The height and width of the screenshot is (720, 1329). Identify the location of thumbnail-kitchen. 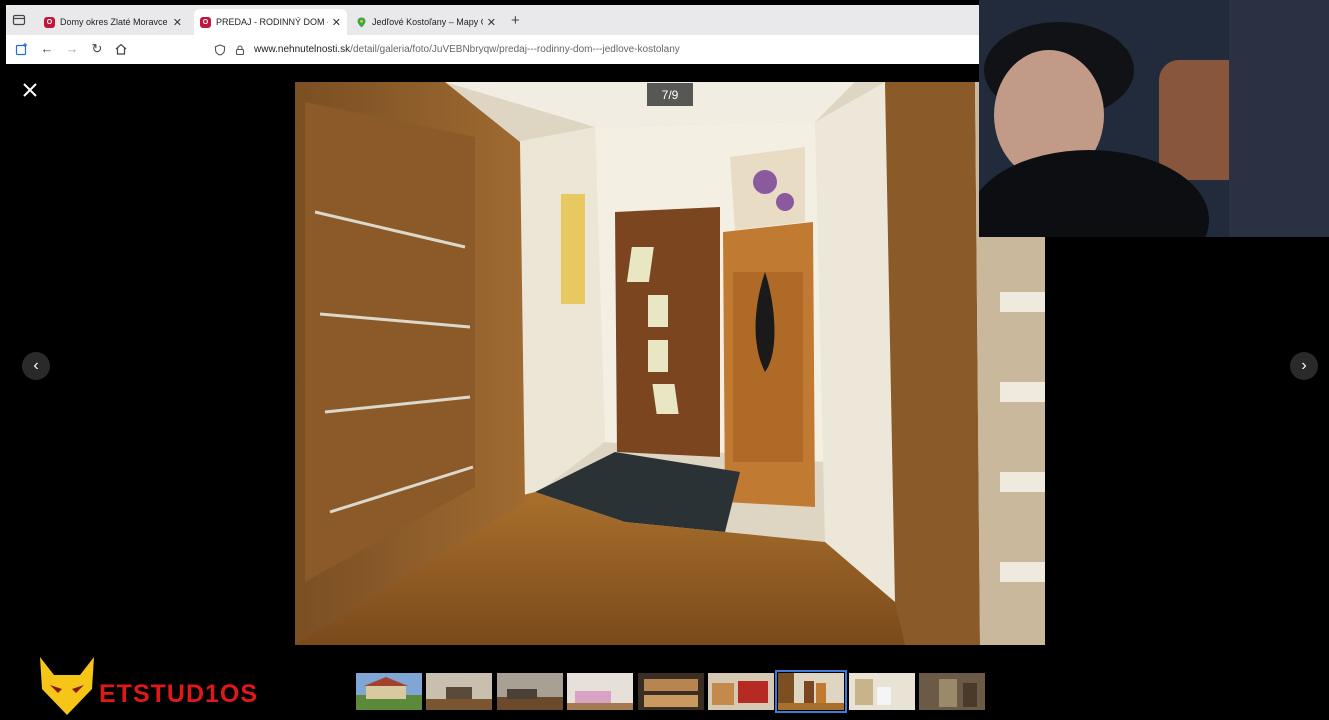
(671, 691).